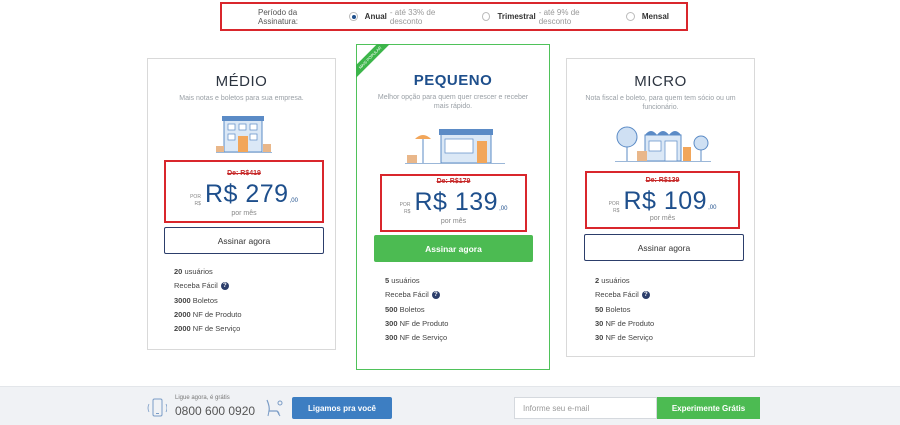 This screenshot has height=425, width=900. What do you see at coordinates (665, 201) in the screenshot?
I see `price-value: R$ 109` at bounding box center [665, 201].